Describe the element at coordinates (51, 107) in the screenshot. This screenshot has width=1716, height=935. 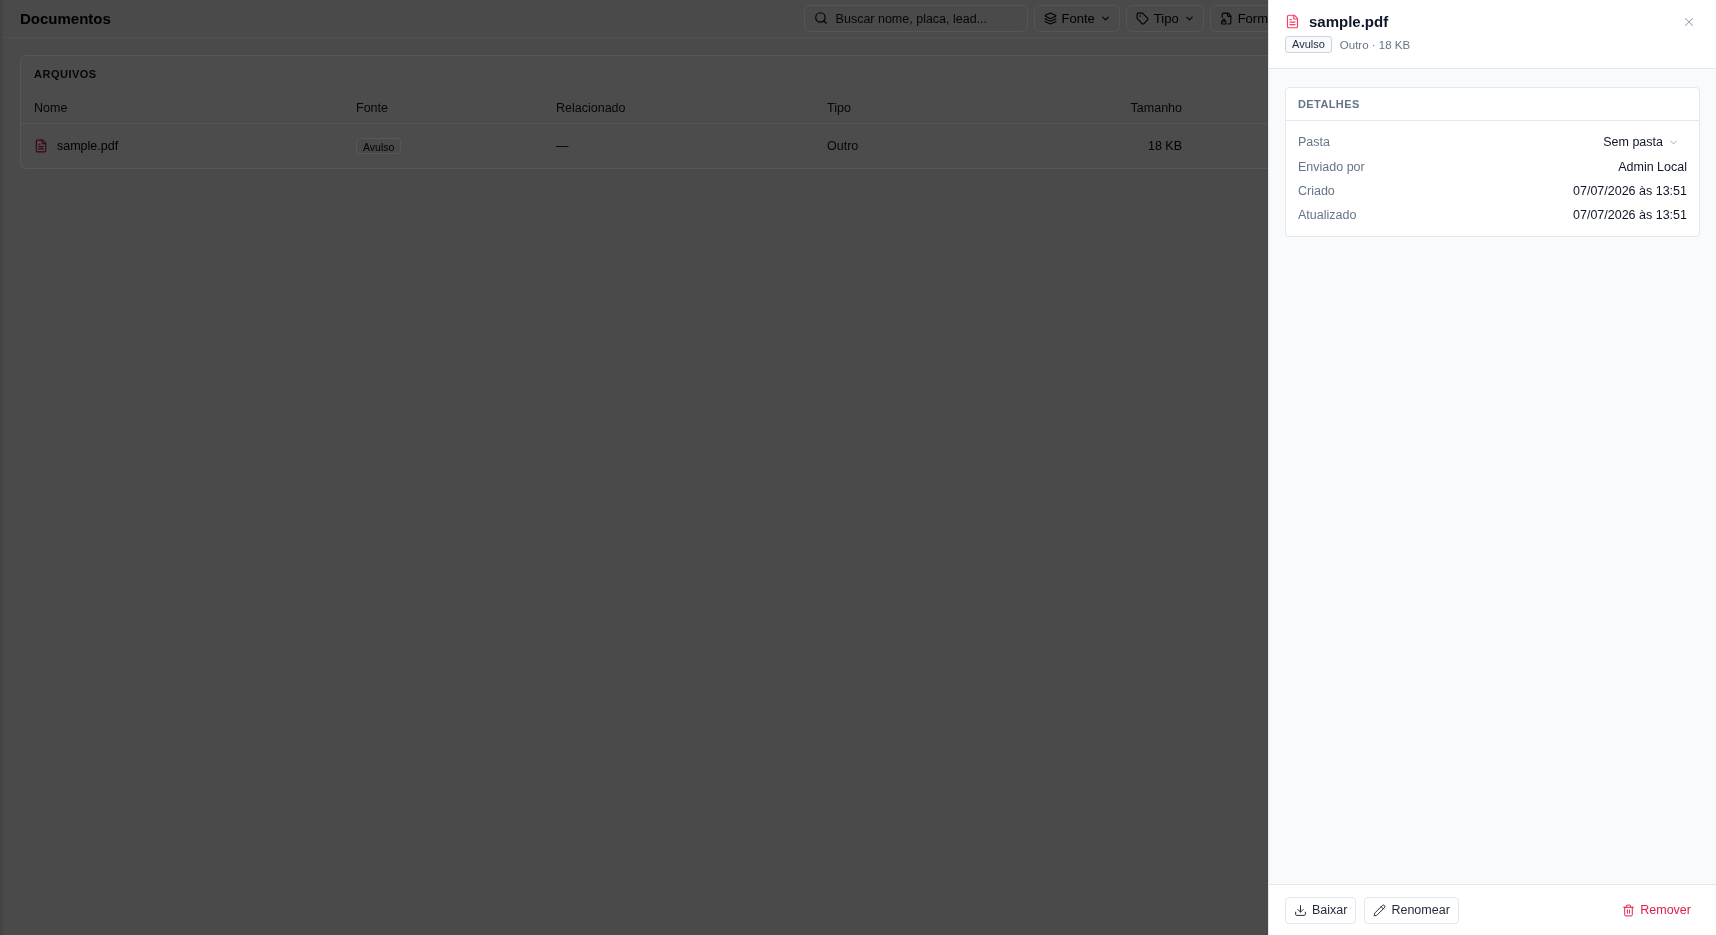
I see `column-header: Nome` at that location.